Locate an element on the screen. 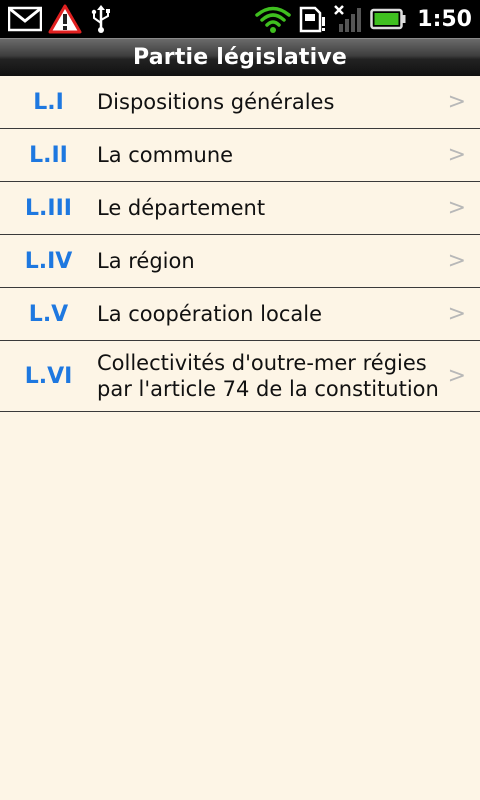 The height and width of the screenshot is (800, 480). system-icons: 1:50 is located at coordinates (363, 19).